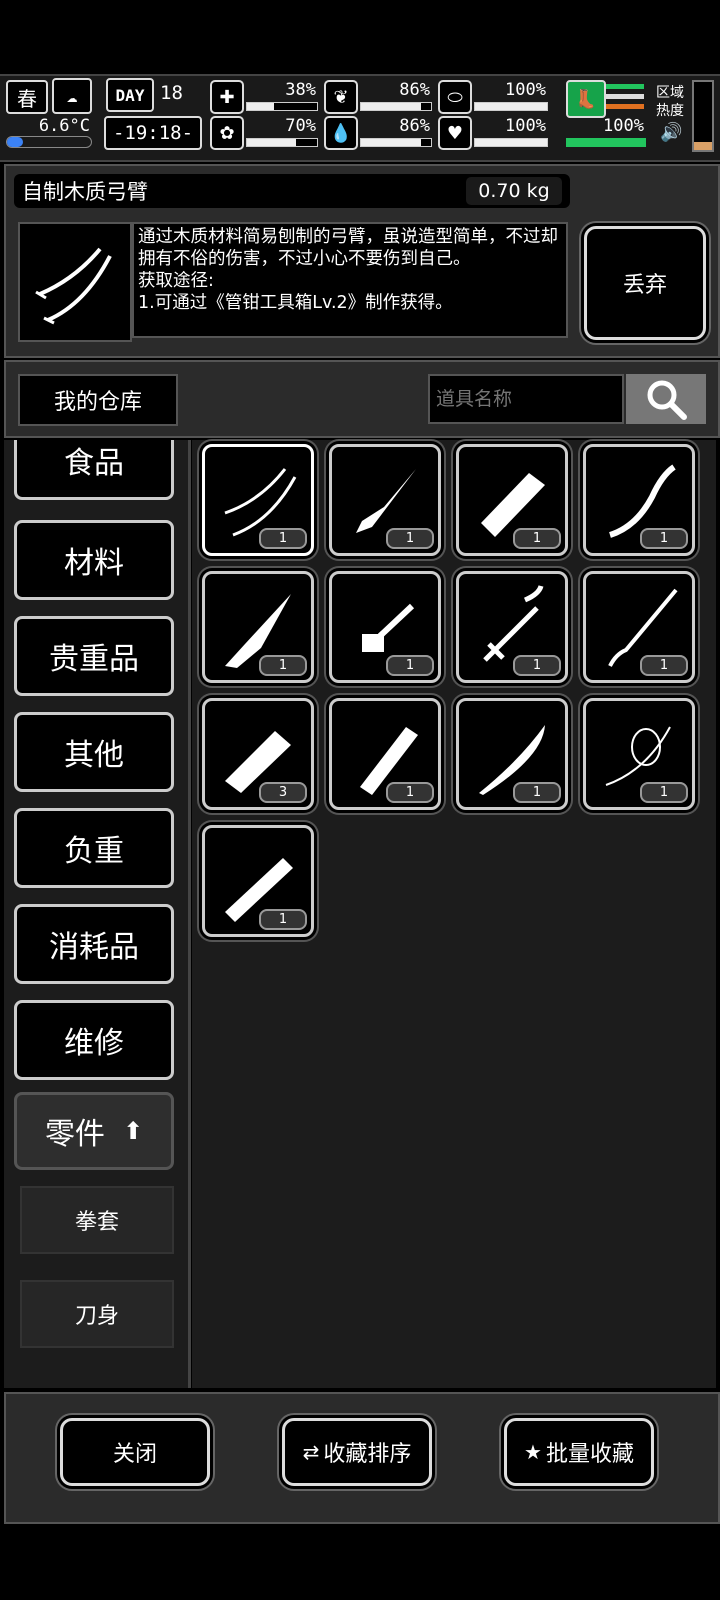 This screenshot has width=720, height=1600. I want to click on close-button: 关闭, so click(135, 1452).